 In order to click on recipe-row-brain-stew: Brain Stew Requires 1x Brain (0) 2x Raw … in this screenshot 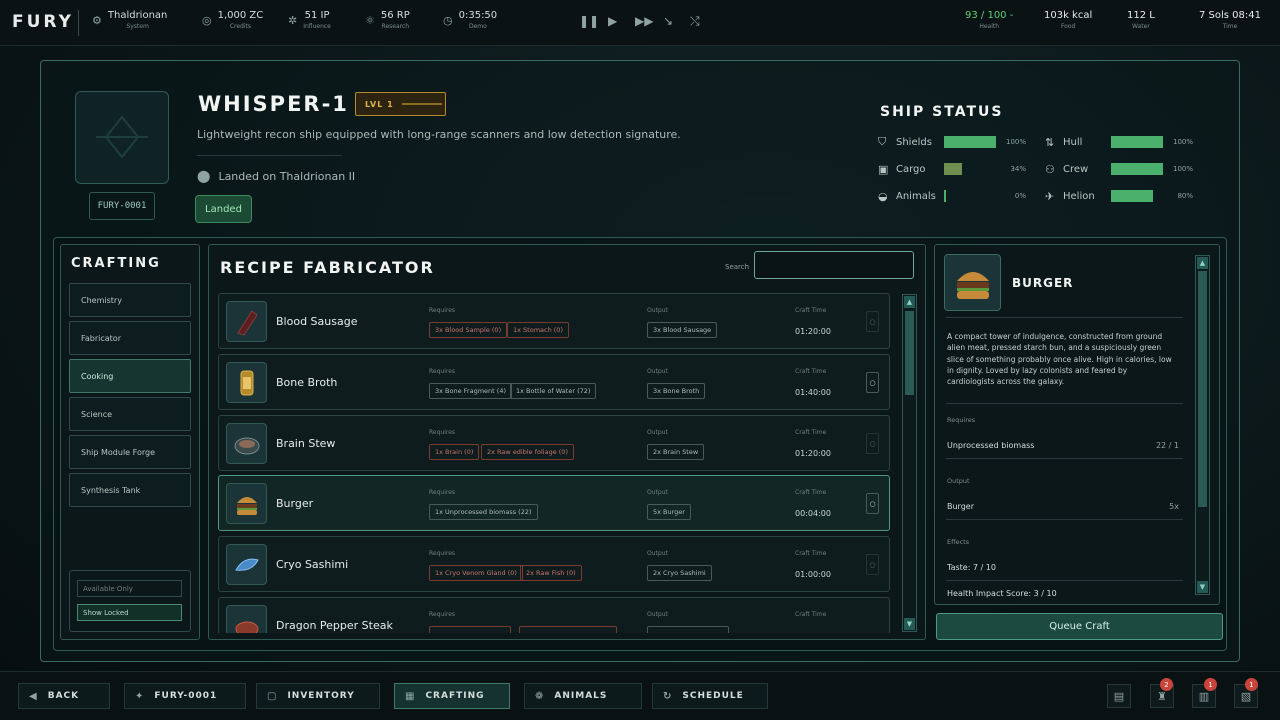, I will do `click(554, 443)`.